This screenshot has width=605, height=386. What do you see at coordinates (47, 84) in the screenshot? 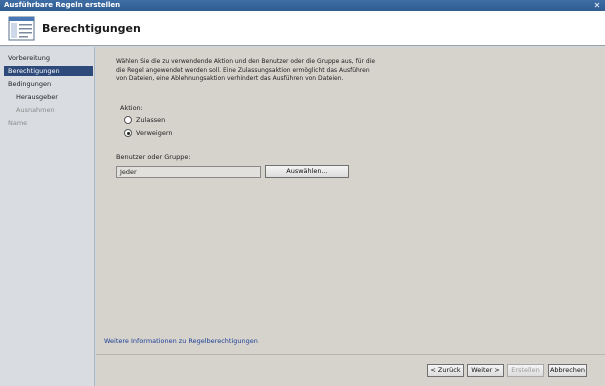
I see `sidebar-item-bedingungen: Bedingungen` at bounding box center [47, 84].